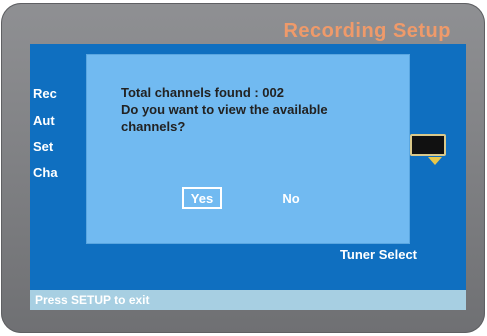  Describe the element at coordinates (367, 31) in the screenshot. I see `page-title: Recording Setup` at that location.